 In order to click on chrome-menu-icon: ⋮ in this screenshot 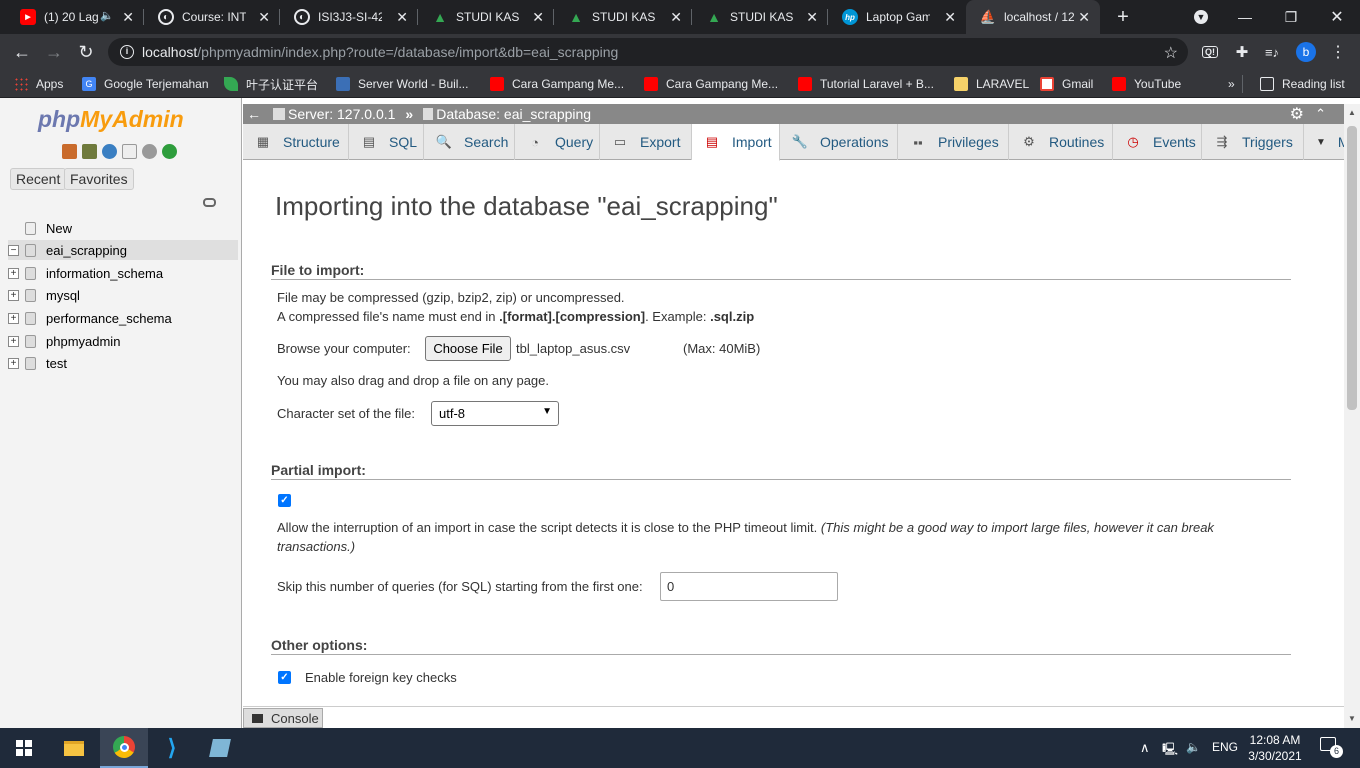, I will do `click(1338, 52)`.